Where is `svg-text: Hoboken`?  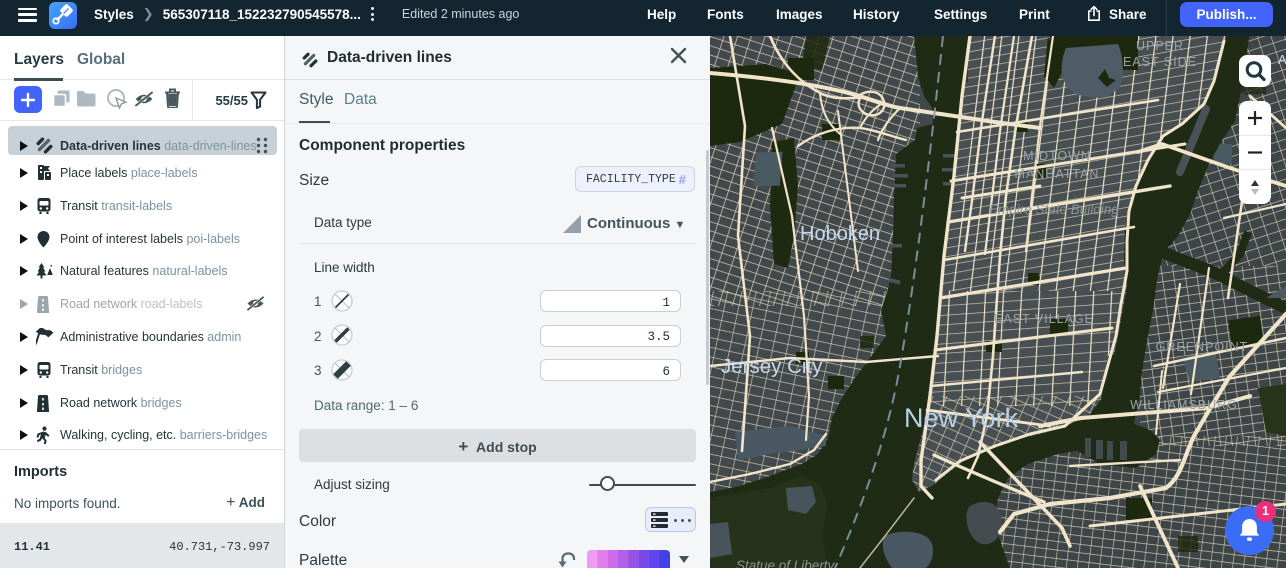 svg-text: Hoboken is located at coordinates (840, 234).